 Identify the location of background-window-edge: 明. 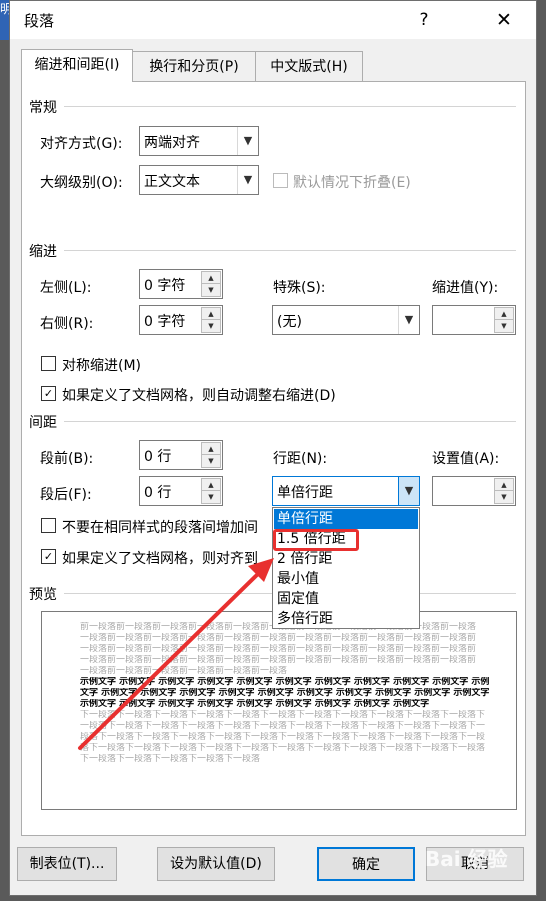
(4, 20).